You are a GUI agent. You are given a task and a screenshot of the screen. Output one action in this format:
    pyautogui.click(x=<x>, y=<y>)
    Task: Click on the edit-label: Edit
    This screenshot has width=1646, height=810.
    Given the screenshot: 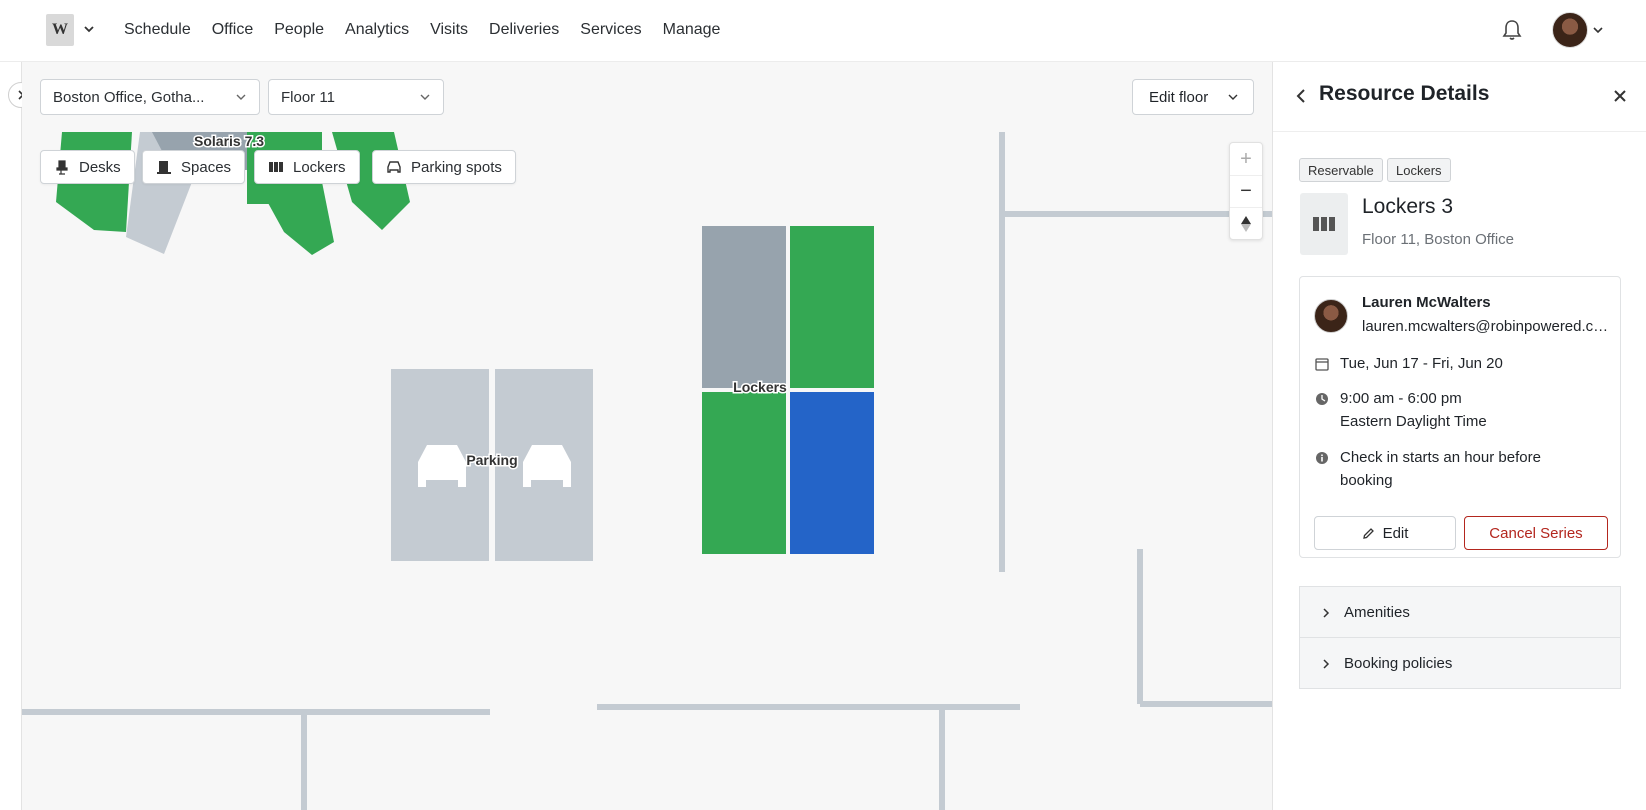 What is the action you would take?
    pyautogui.click(x=1395, y=533)
    